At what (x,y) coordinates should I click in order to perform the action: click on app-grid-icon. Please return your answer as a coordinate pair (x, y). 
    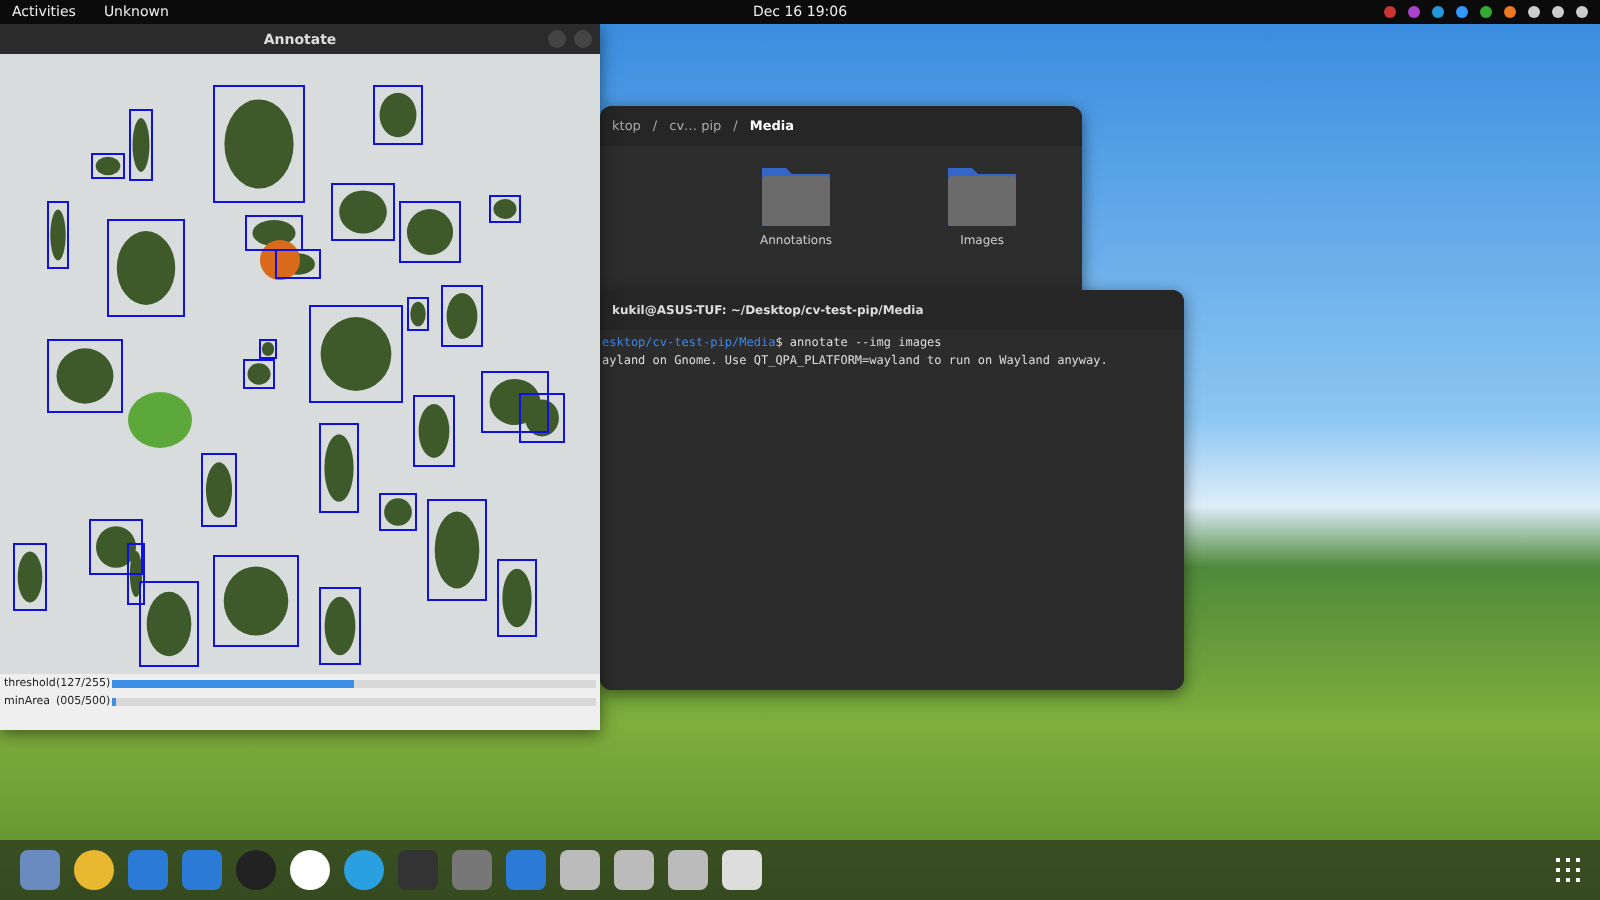
    Looking at the image, I should click on (1568, 870).